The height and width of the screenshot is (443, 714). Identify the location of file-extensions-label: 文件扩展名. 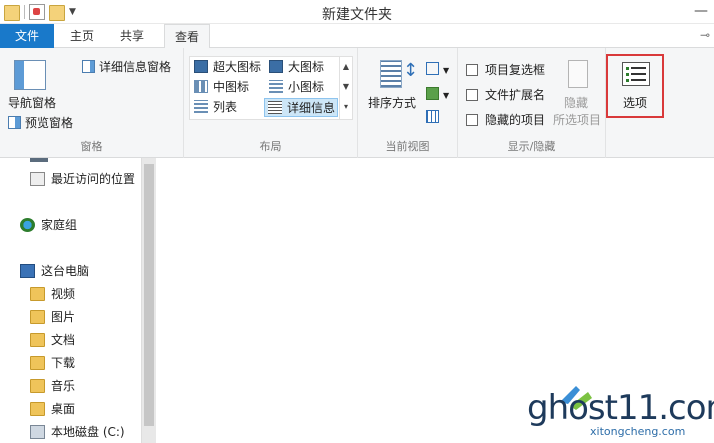
(515, 95).